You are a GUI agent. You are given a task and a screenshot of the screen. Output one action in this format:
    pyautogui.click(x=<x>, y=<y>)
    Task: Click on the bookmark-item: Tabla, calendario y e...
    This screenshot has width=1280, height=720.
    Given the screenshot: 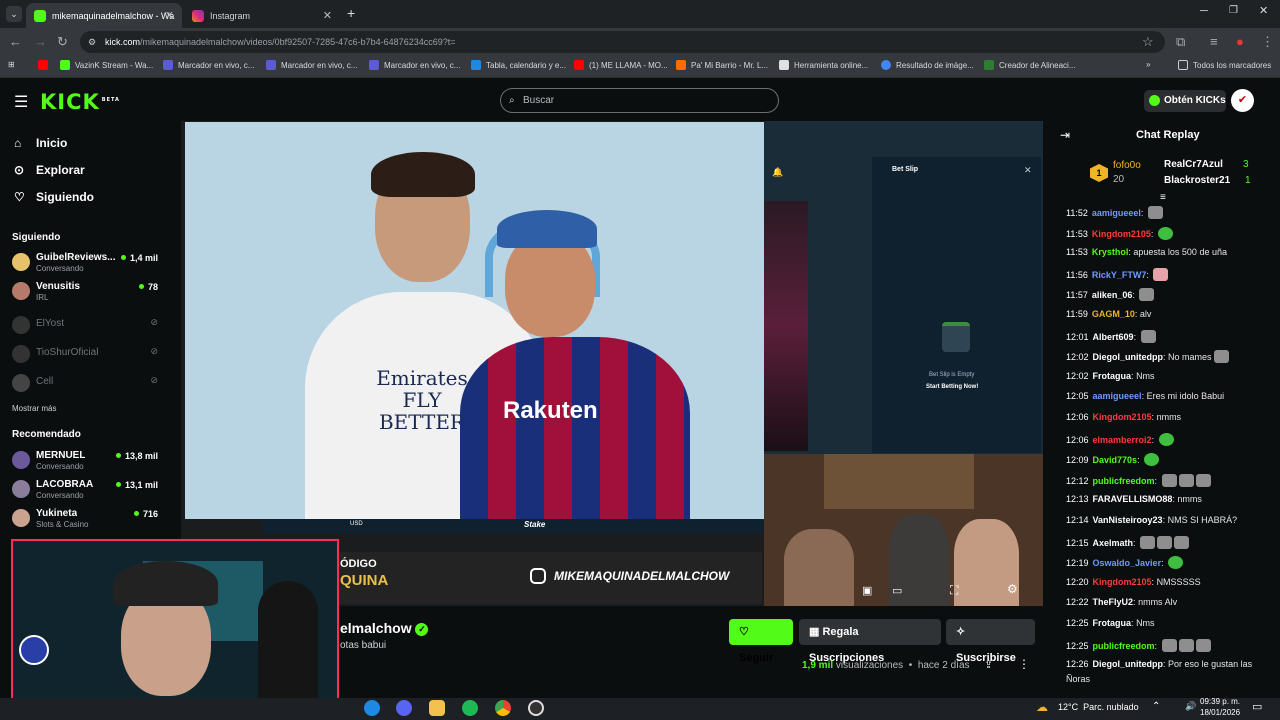 What is the action you would take?
    pyautogui.click(x=518, y=65)
    